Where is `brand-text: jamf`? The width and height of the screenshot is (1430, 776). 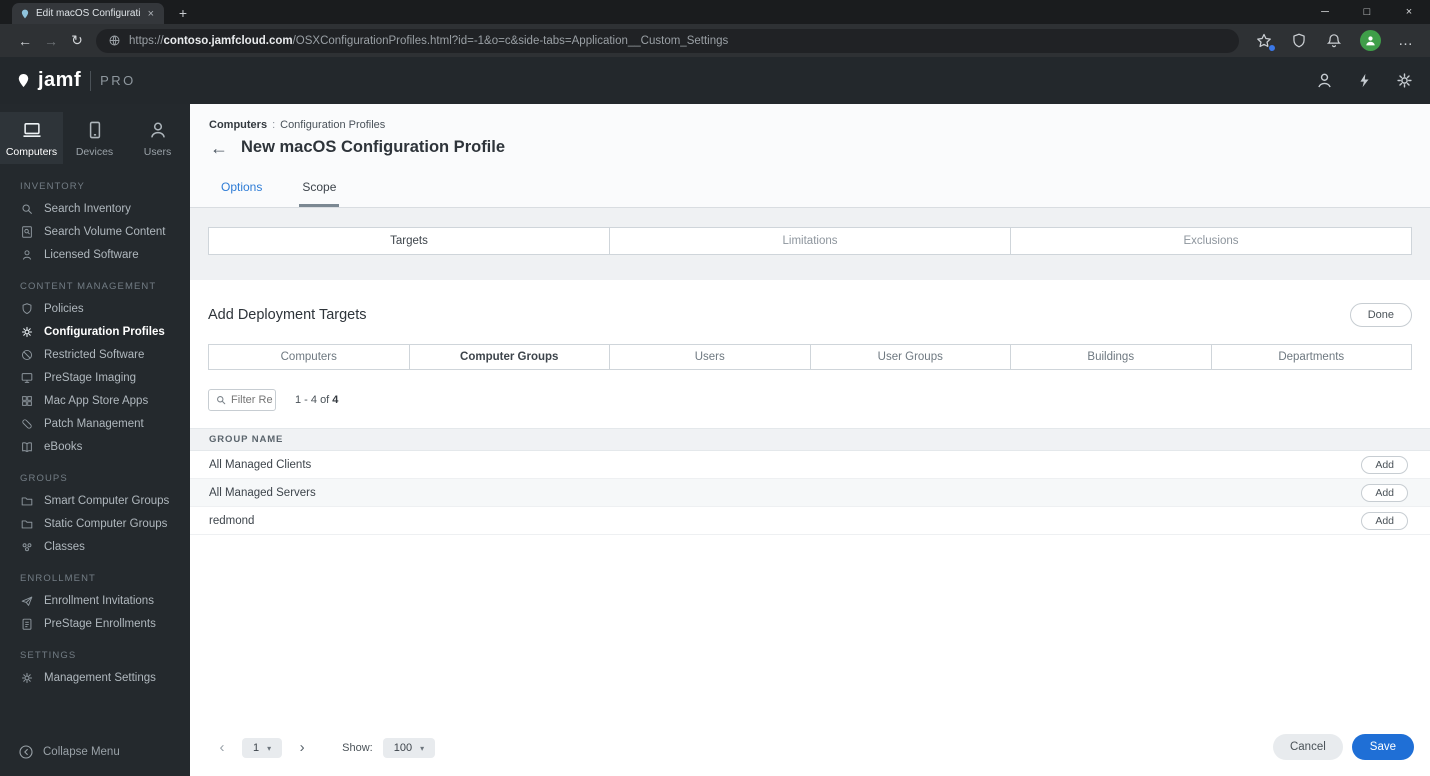
brand-text: jamf is located at coordinates (60, 80).